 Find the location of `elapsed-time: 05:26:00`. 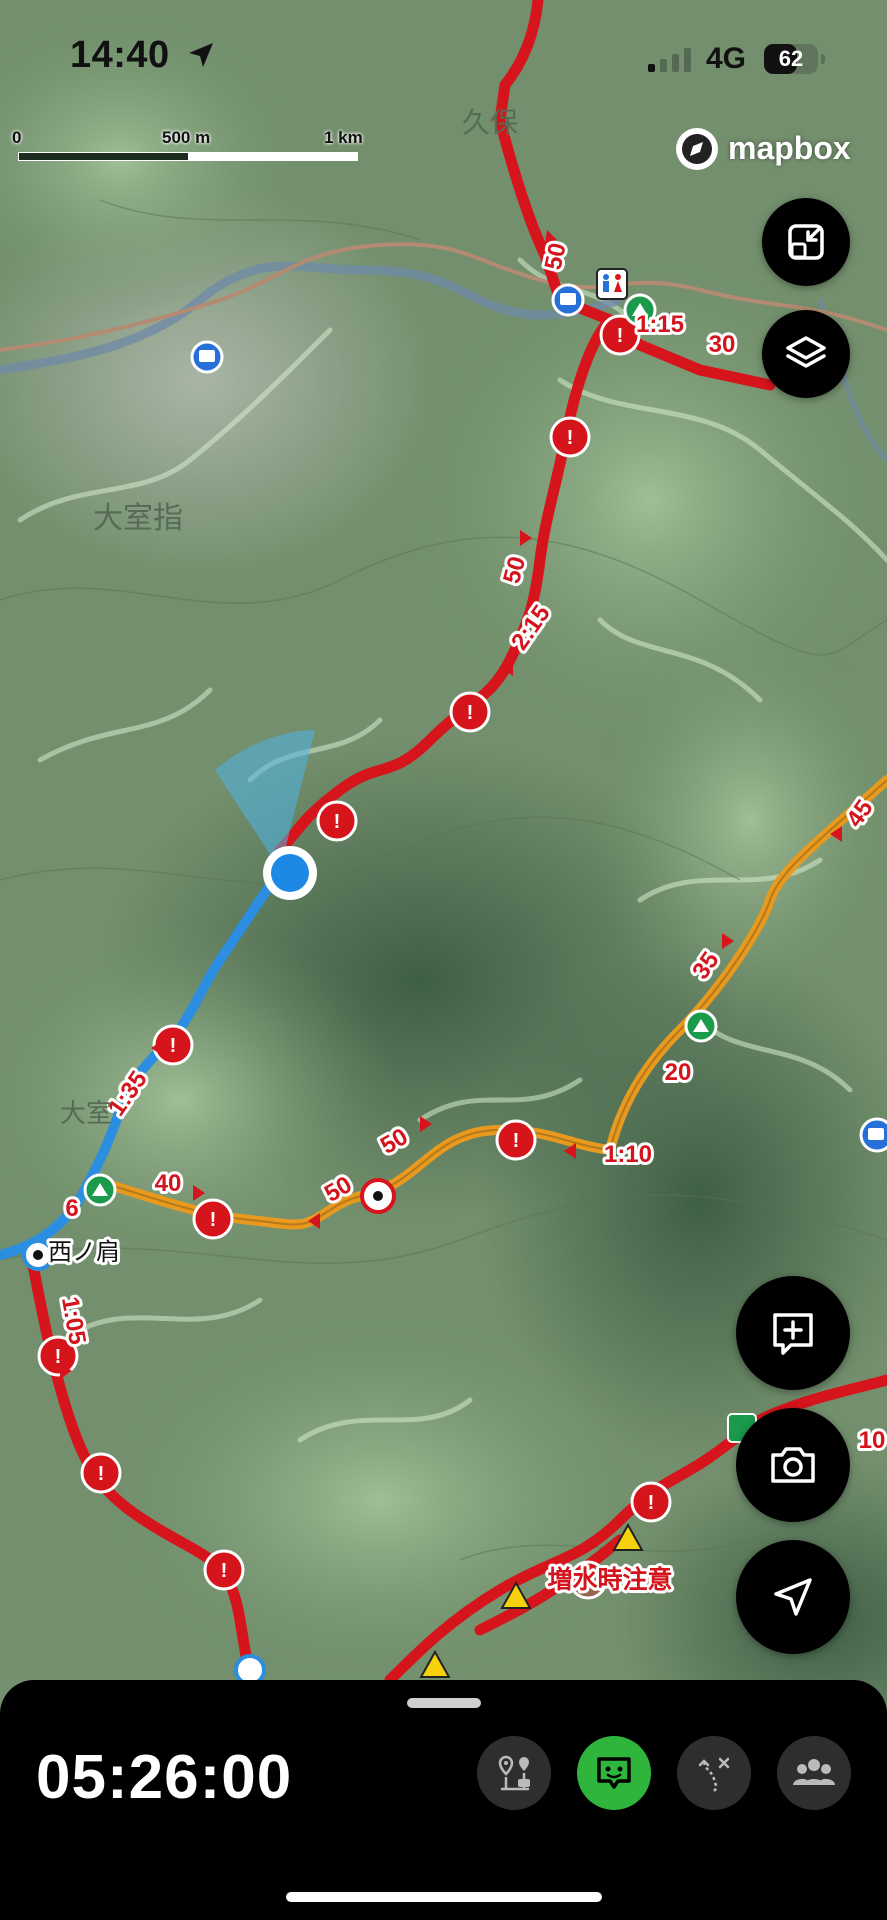

elapsed-time: 05:26:00 is located at coordinates (164, 1777).